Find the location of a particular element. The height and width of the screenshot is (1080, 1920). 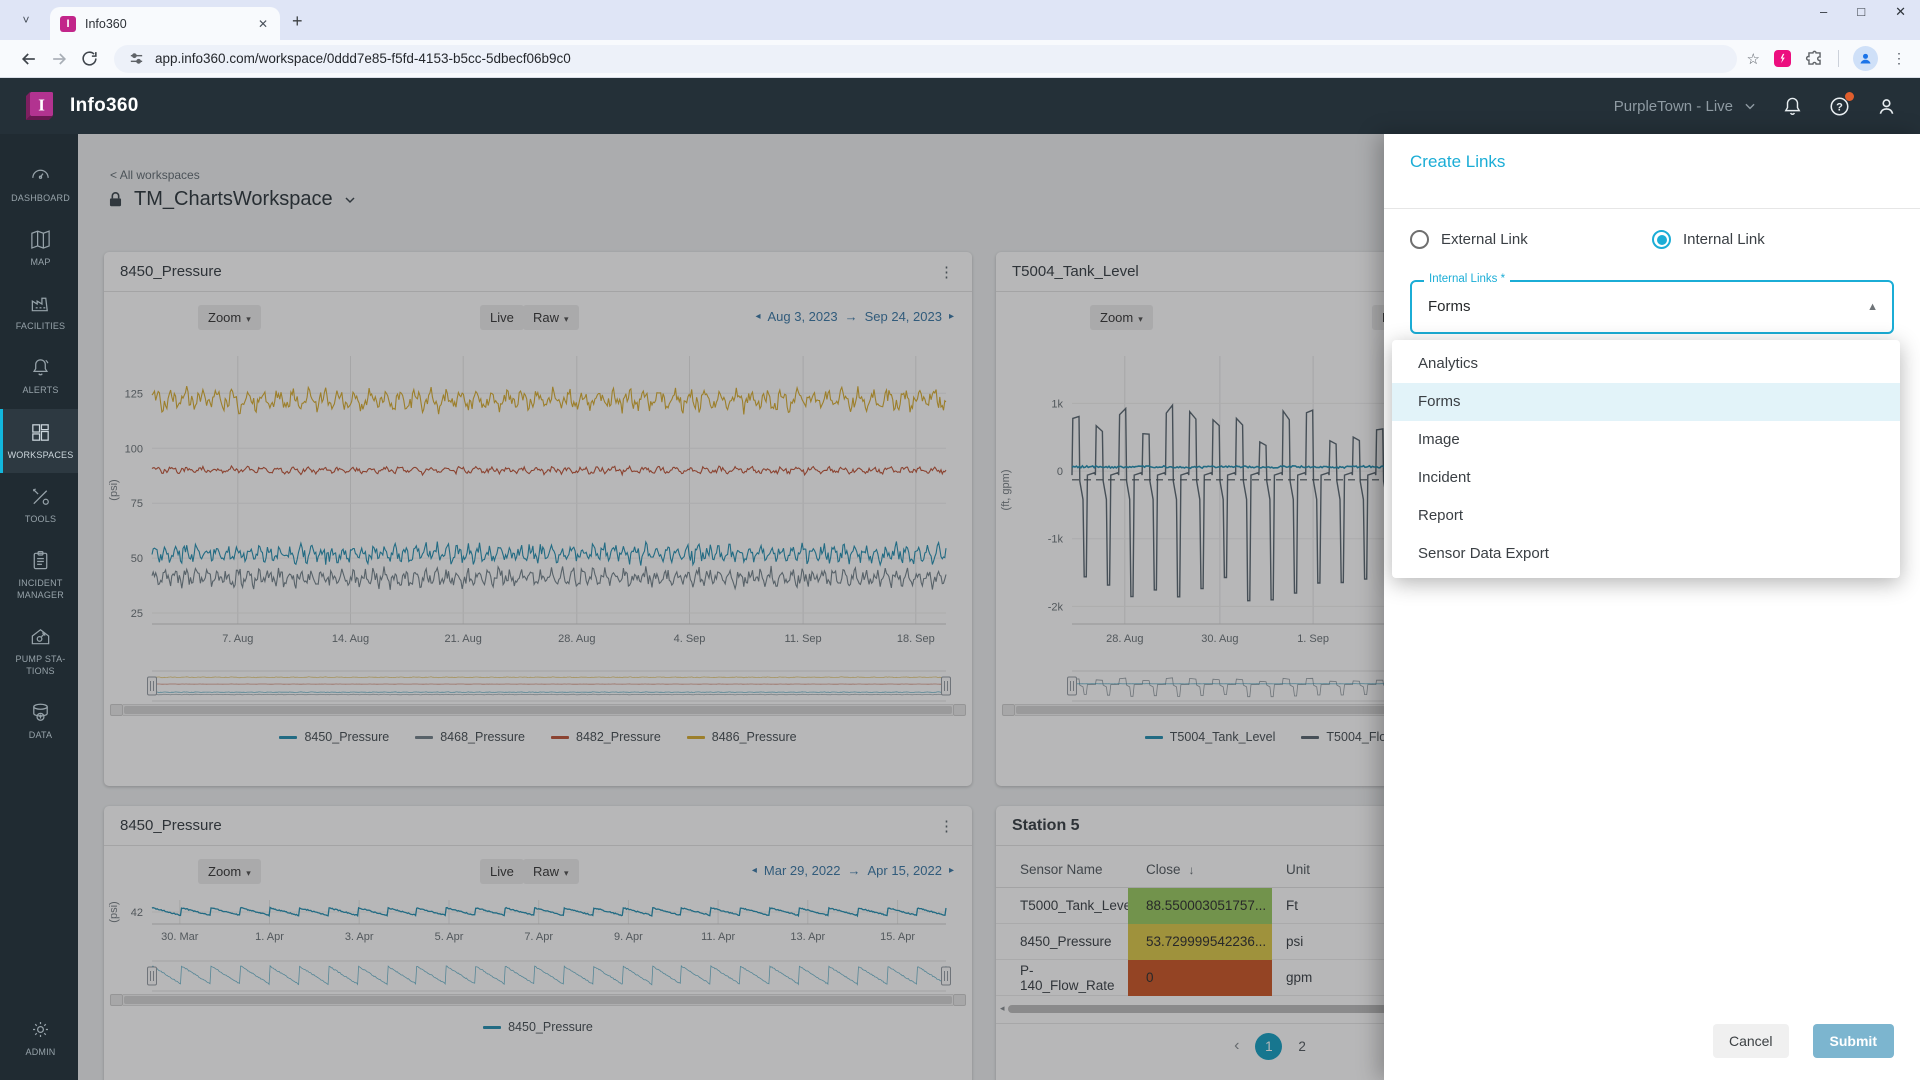

sidebar-item-incident: INCIDENT MANAGER is located at coordinates (39, 575).